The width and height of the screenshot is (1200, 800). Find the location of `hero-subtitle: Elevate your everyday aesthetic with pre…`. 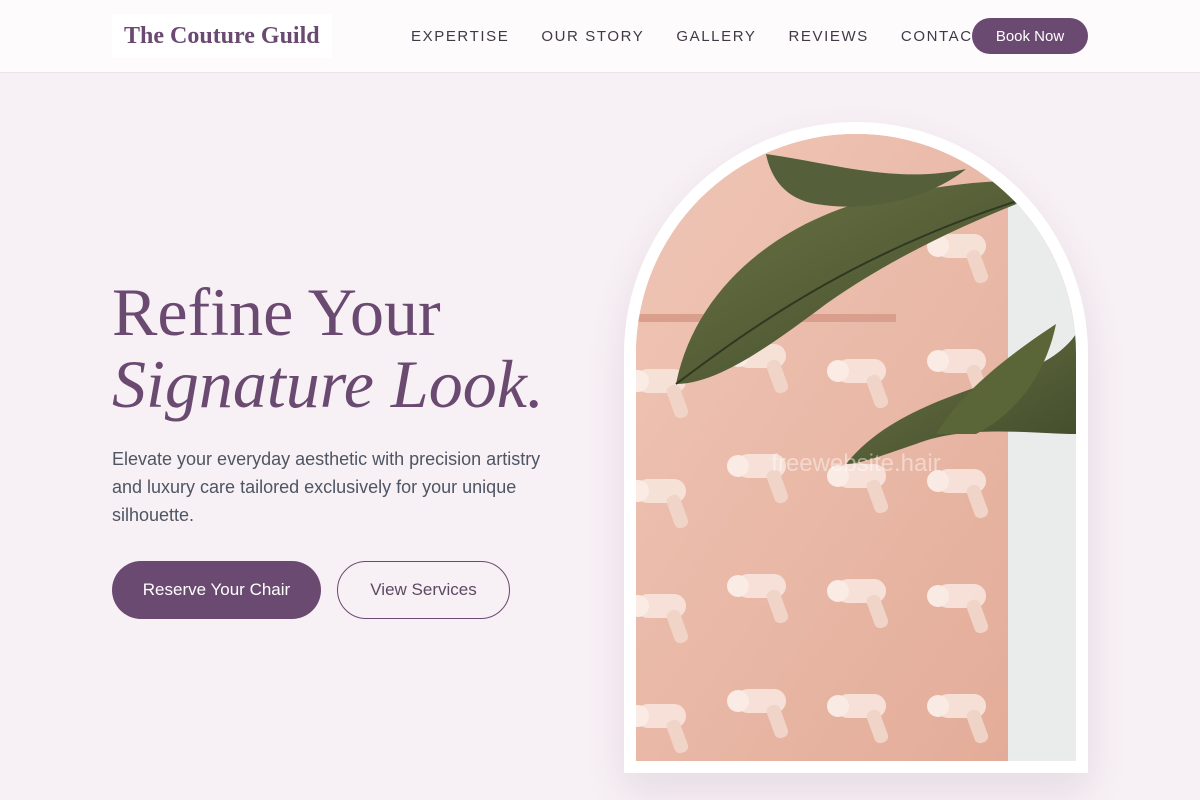

hero-subtitle: Elevate your everyday aesthetic with pre… is located at coordinates (326, 487).